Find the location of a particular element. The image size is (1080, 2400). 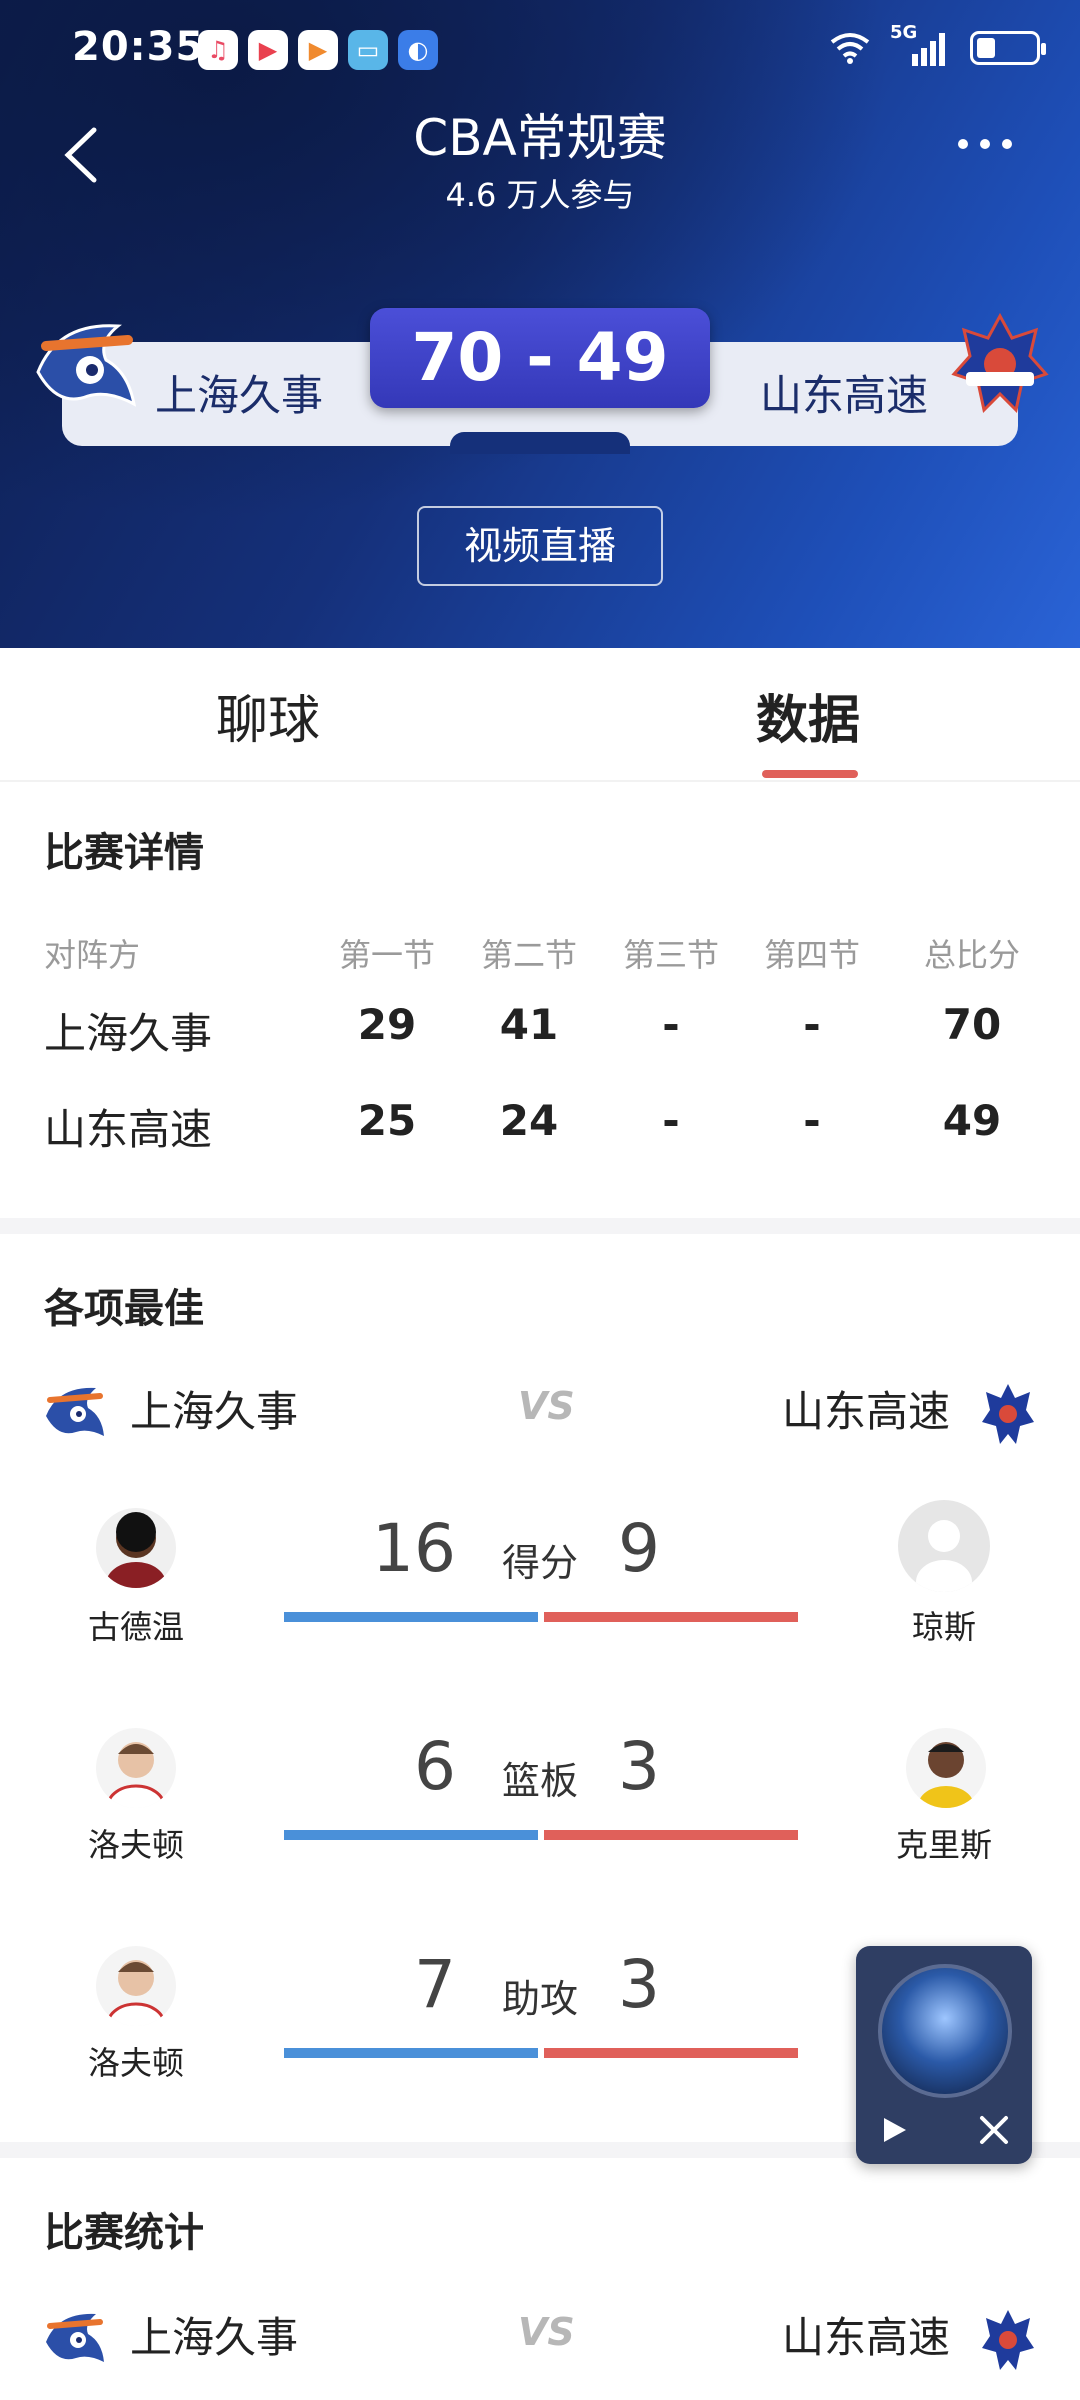

row-team: 上海久事 is located at coordinates (128, 1033).